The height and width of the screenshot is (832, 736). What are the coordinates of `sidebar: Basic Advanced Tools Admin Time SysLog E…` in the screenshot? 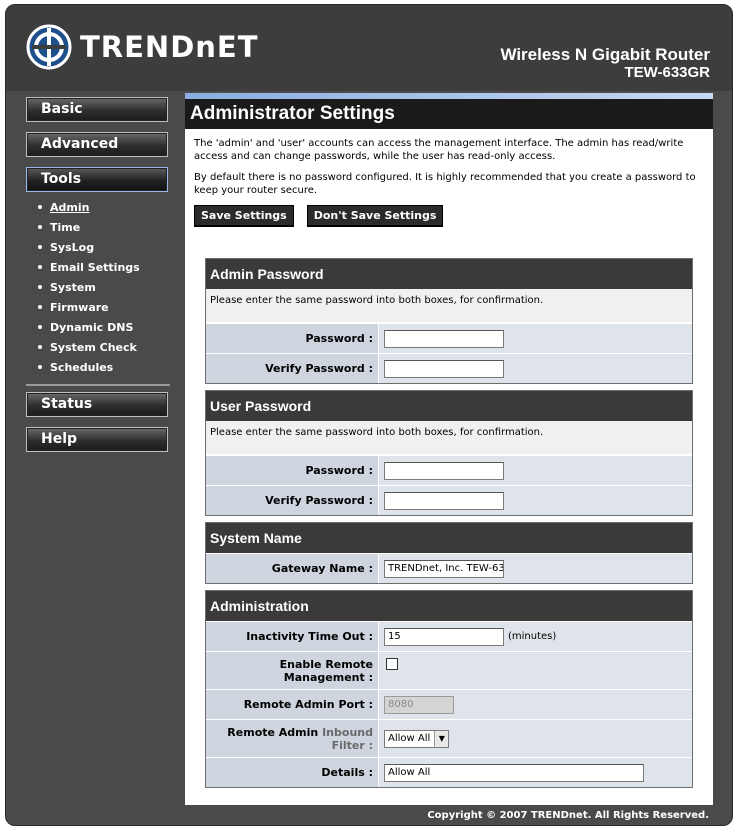 It's located at (98, 279).